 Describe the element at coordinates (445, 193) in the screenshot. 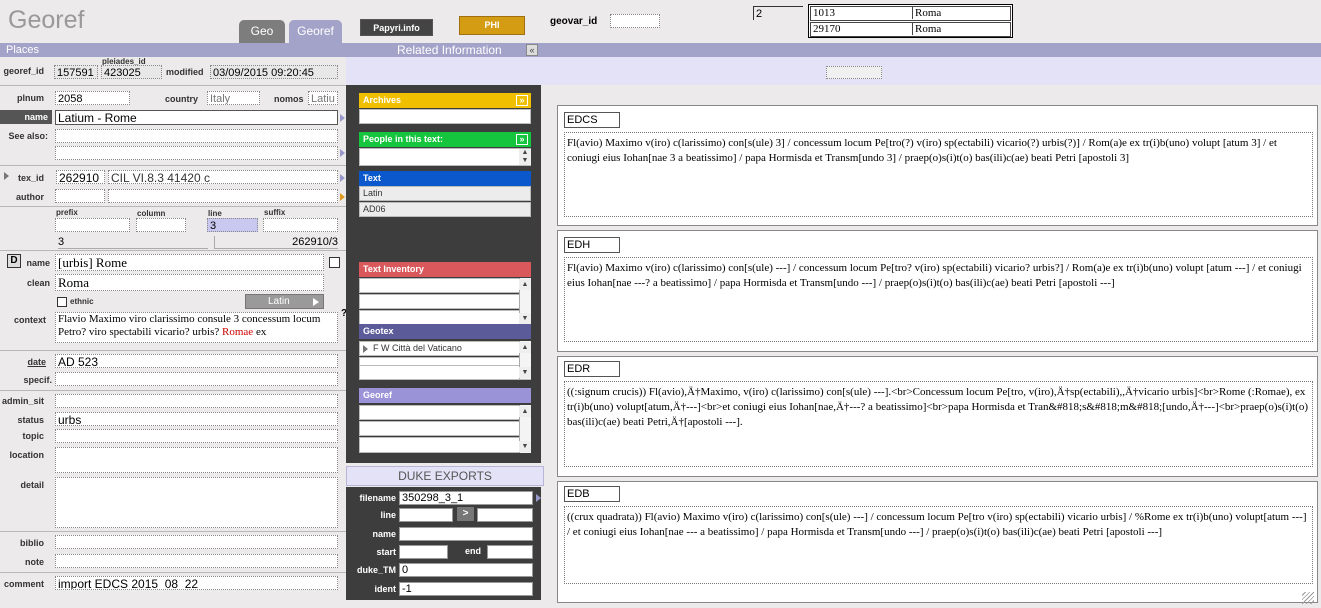

I see `text-row: Latin` at that location.